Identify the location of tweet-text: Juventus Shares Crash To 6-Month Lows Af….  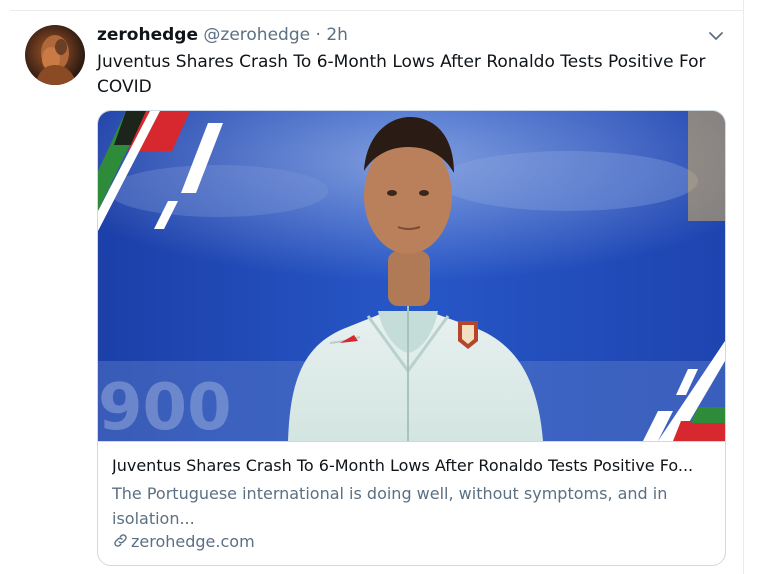
(401, 74).